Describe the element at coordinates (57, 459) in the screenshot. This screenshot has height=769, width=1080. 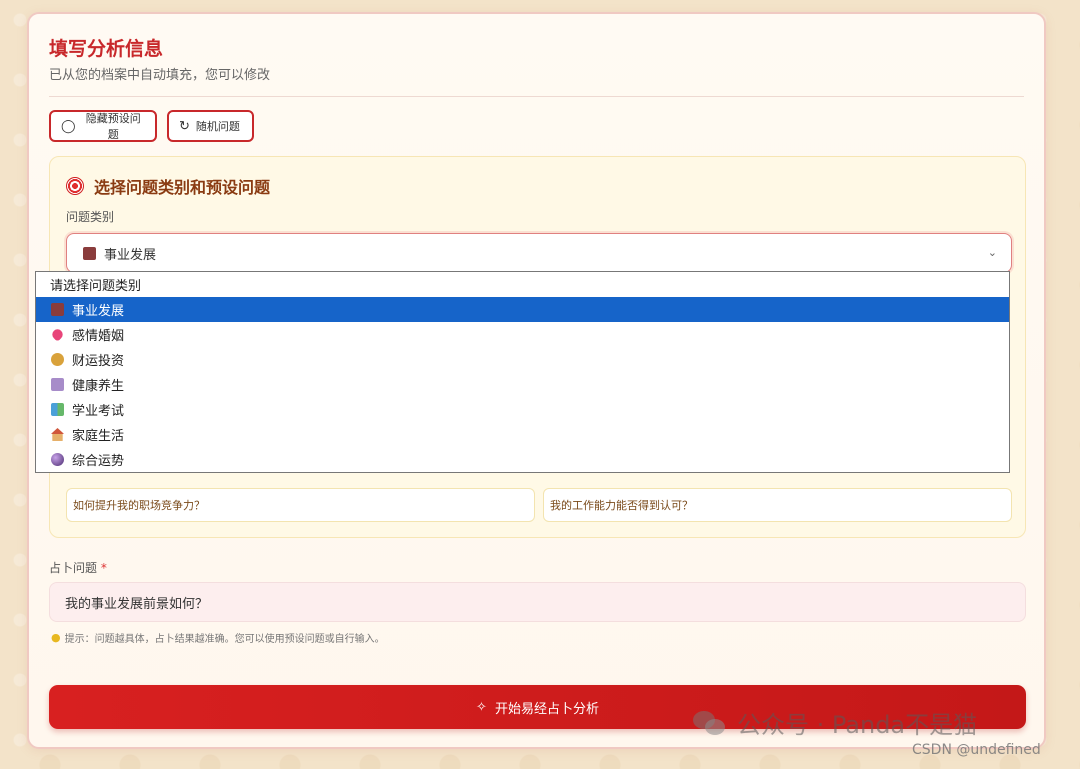
I see `crystal-ball-icon` at that location.